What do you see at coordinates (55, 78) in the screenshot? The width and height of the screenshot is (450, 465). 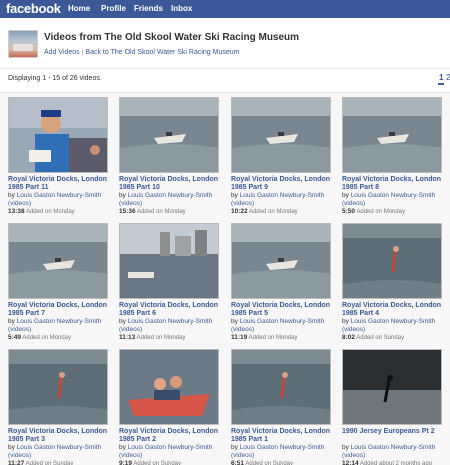 I see `results-count: Displaying 1 - 15 of 26 videos.` at bounding box center [55, 78].